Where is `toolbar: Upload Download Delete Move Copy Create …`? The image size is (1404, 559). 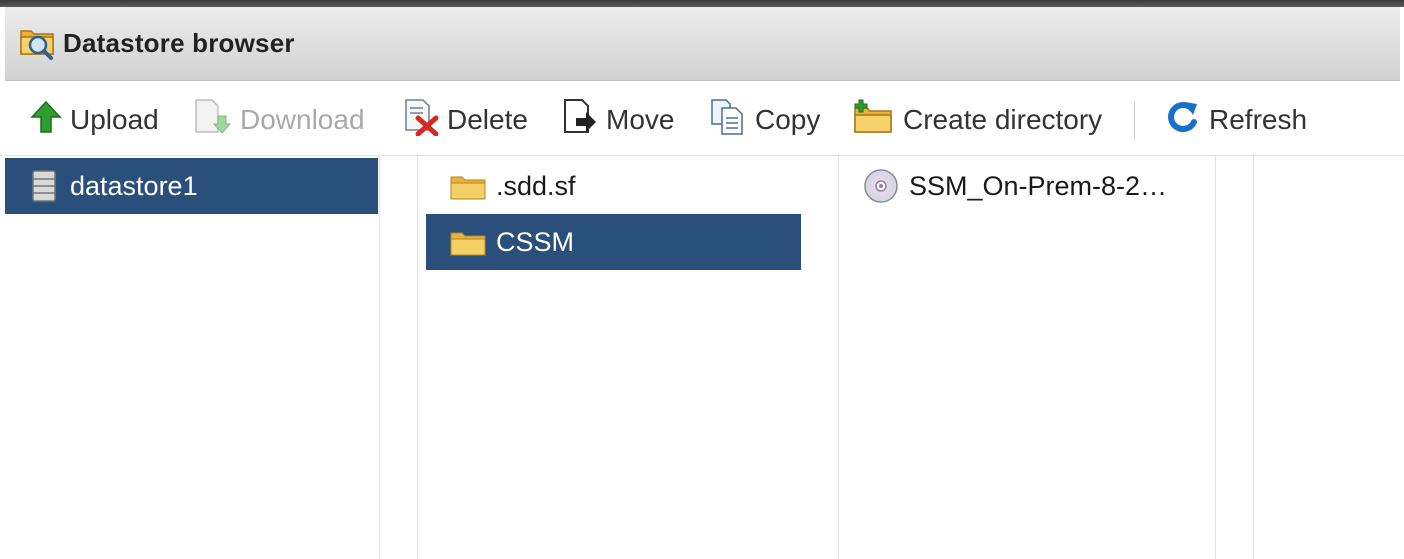
toolbar: Upload Download Delete Move Copy Create … is located at coordinates (702, 120).